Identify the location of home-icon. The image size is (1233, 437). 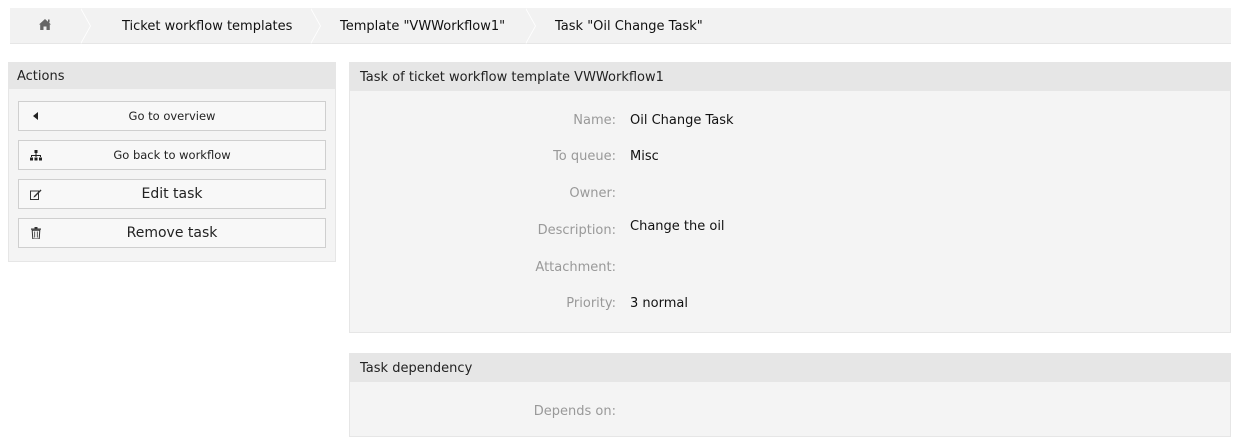
(45, 26).